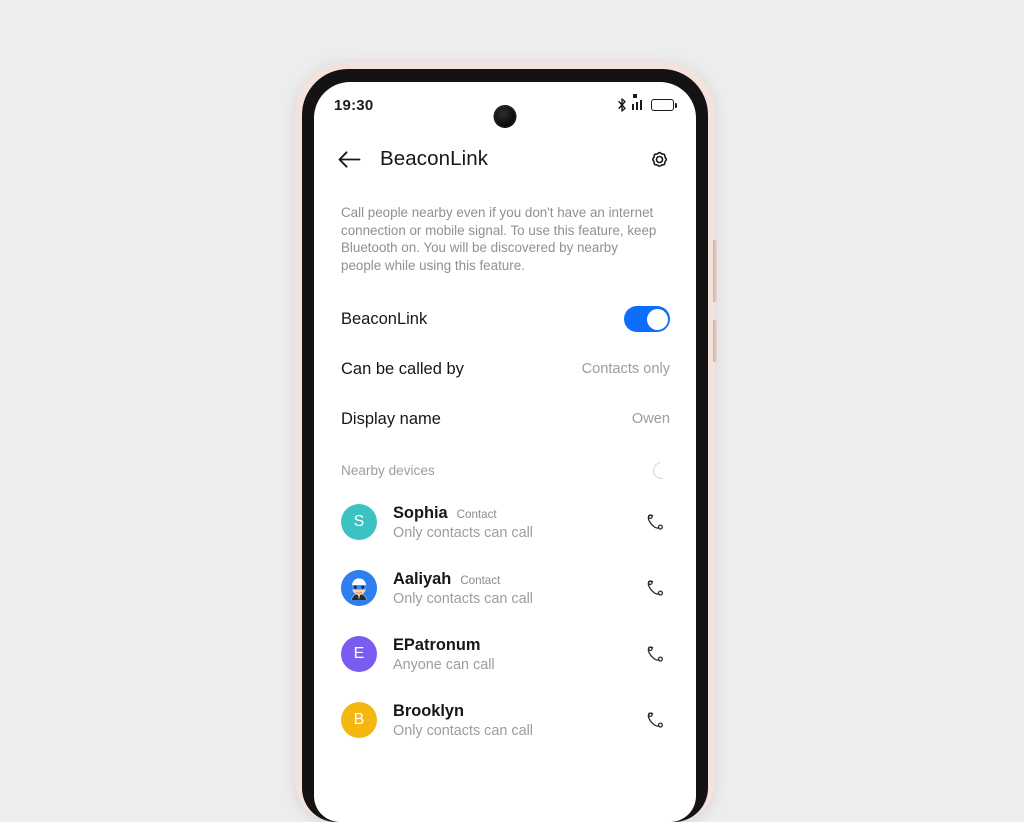  I want to click on avatar, so click(359, 588).